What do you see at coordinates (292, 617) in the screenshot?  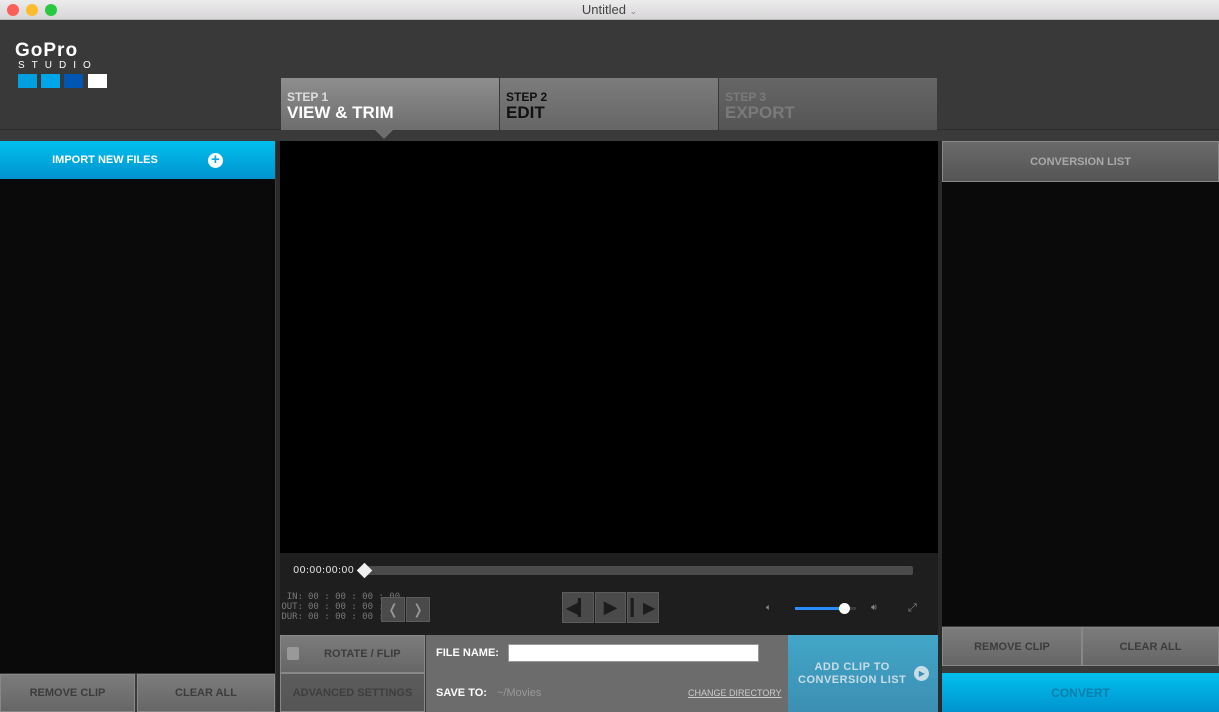 I see `dur-label: DUR:` at bounding box center [292, 617].